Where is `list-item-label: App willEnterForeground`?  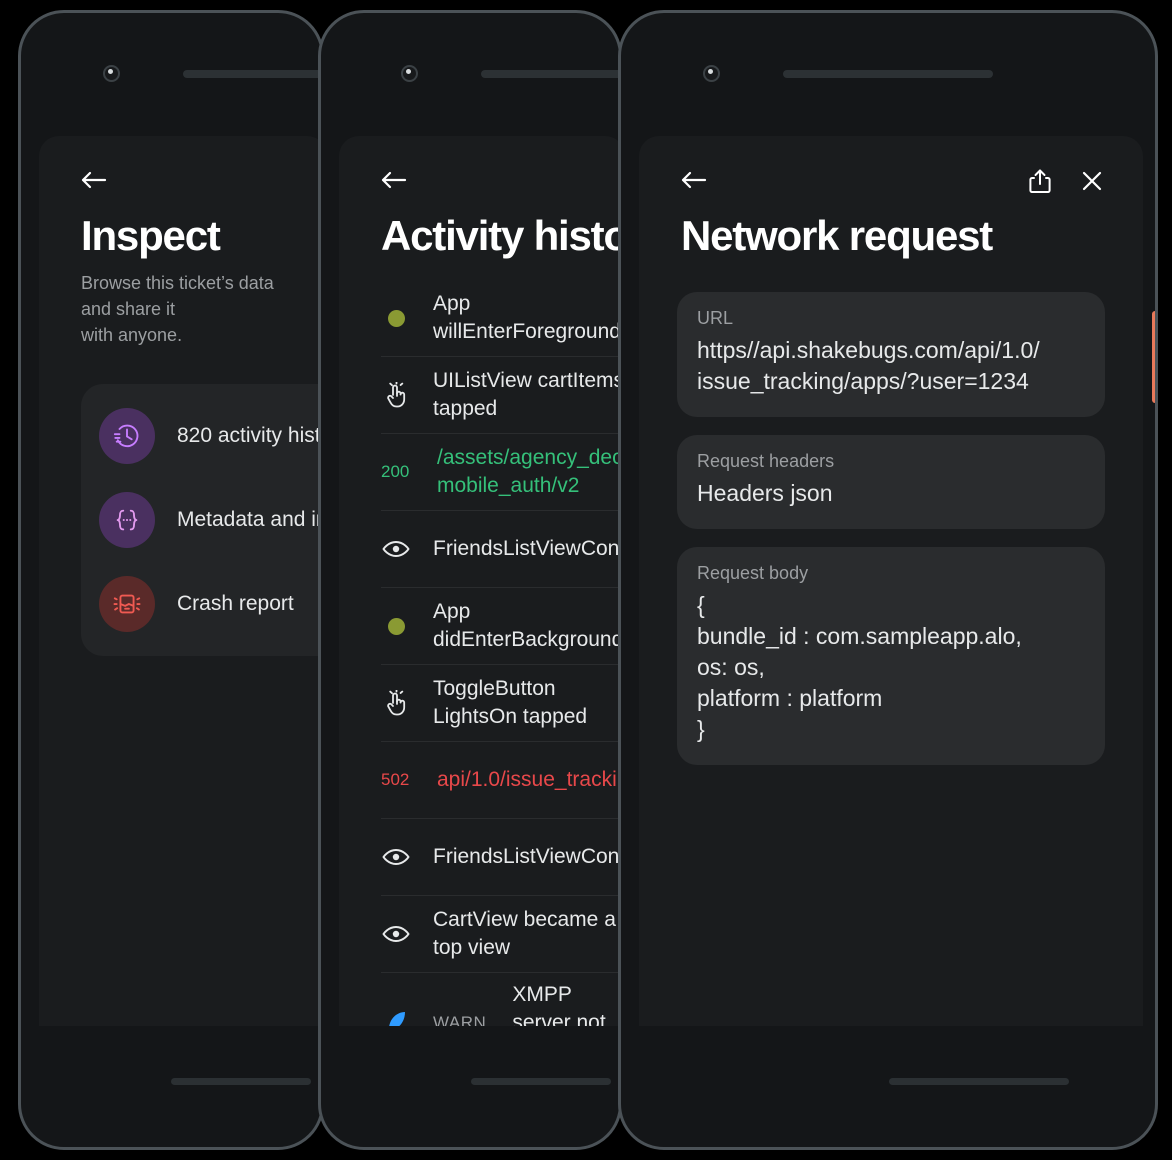
list-item-label: App willEnterForeground is located at coordinates (527, 317).